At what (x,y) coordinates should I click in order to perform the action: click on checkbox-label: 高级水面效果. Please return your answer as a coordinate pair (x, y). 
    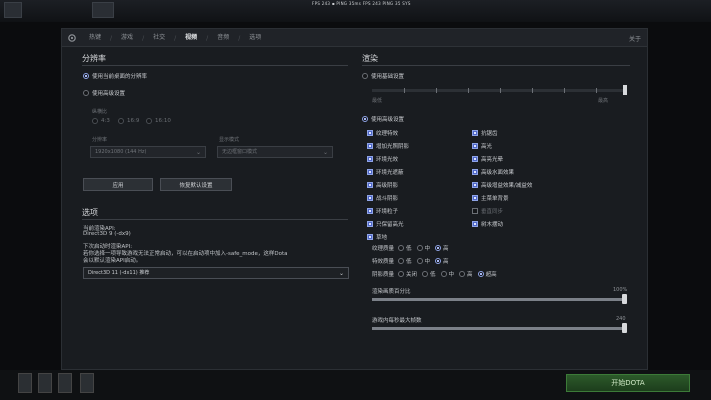
    Looking at the image, I should click on (498, 173).